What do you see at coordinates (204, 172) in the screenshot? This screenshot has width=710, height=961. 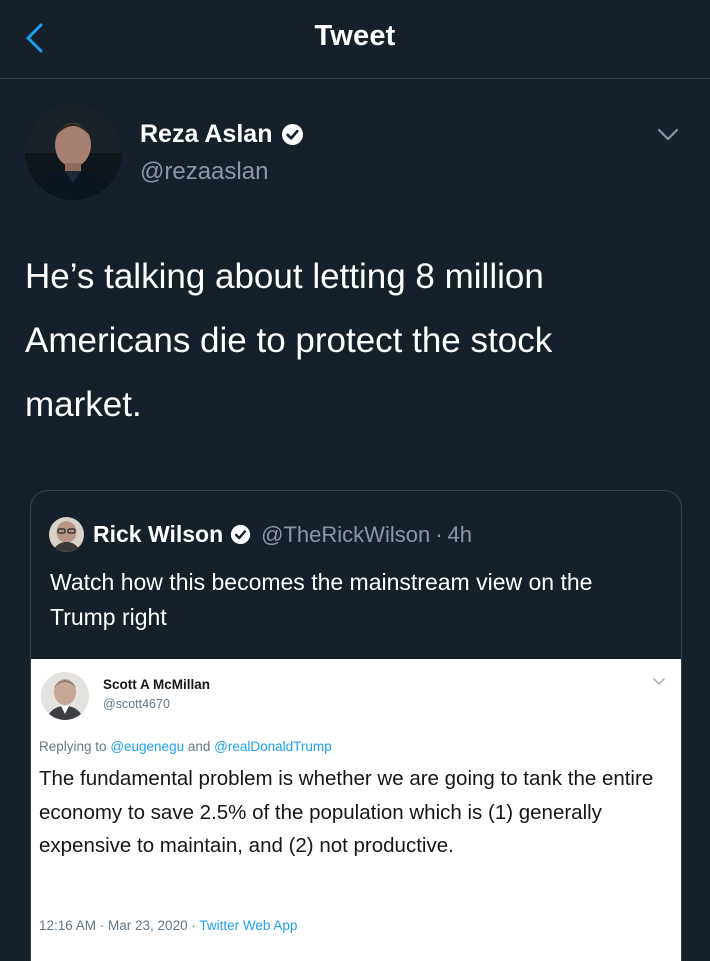 I see `author-handle: @rezaaslan` at bounding box center [204, 172].